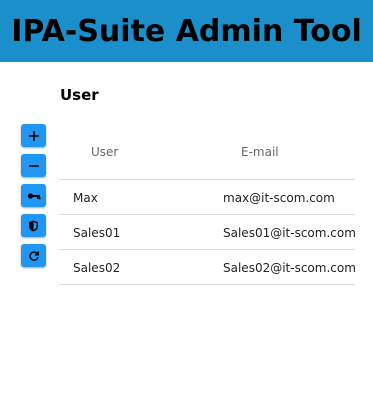 The width and height of the screenshot is (373, 393). I want to click on remove-button, so click(33, 165).